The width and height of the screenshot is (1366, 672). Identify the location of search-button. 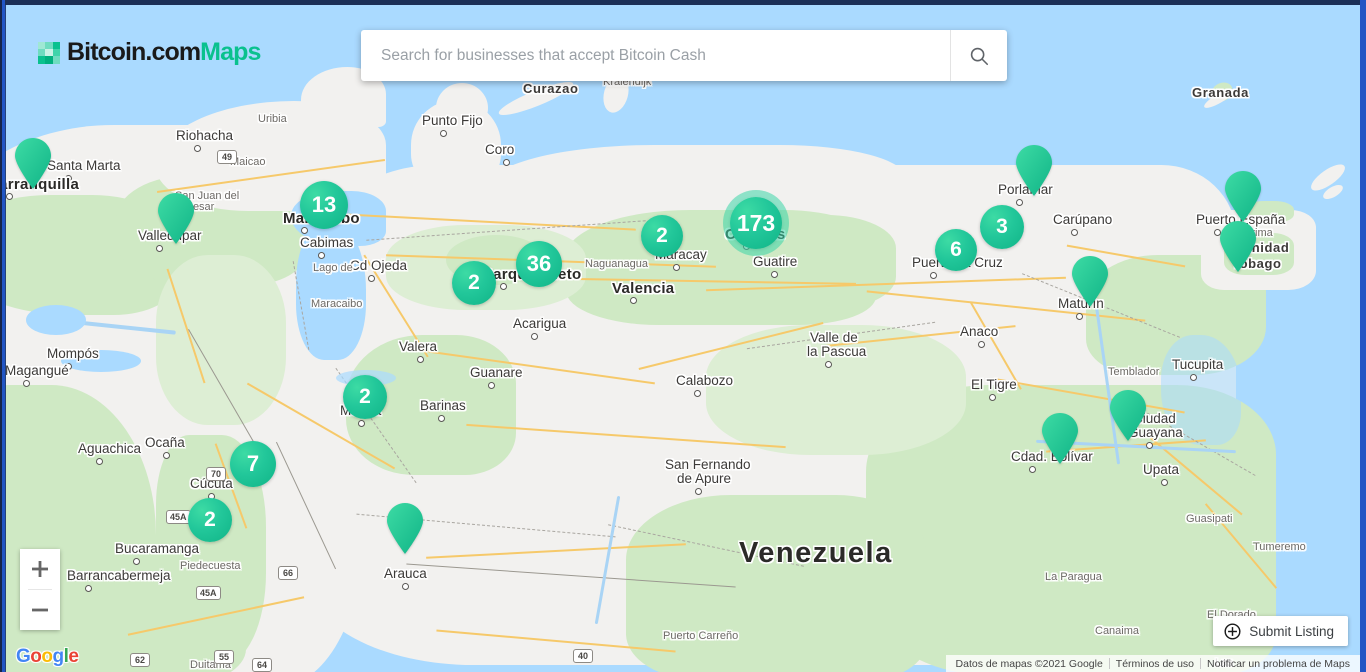
(979, 55).